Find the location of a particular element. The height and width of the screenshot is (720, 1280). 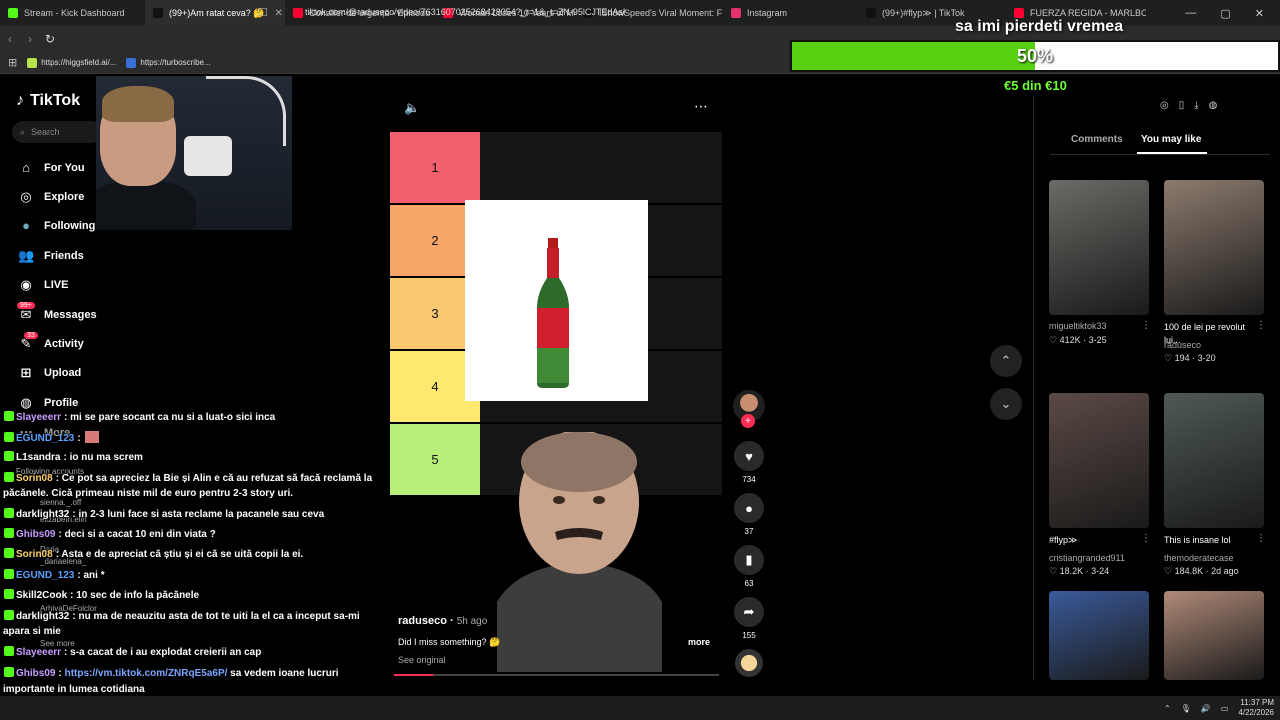

minimize-icon: — is located at coordinates (1190, 13).